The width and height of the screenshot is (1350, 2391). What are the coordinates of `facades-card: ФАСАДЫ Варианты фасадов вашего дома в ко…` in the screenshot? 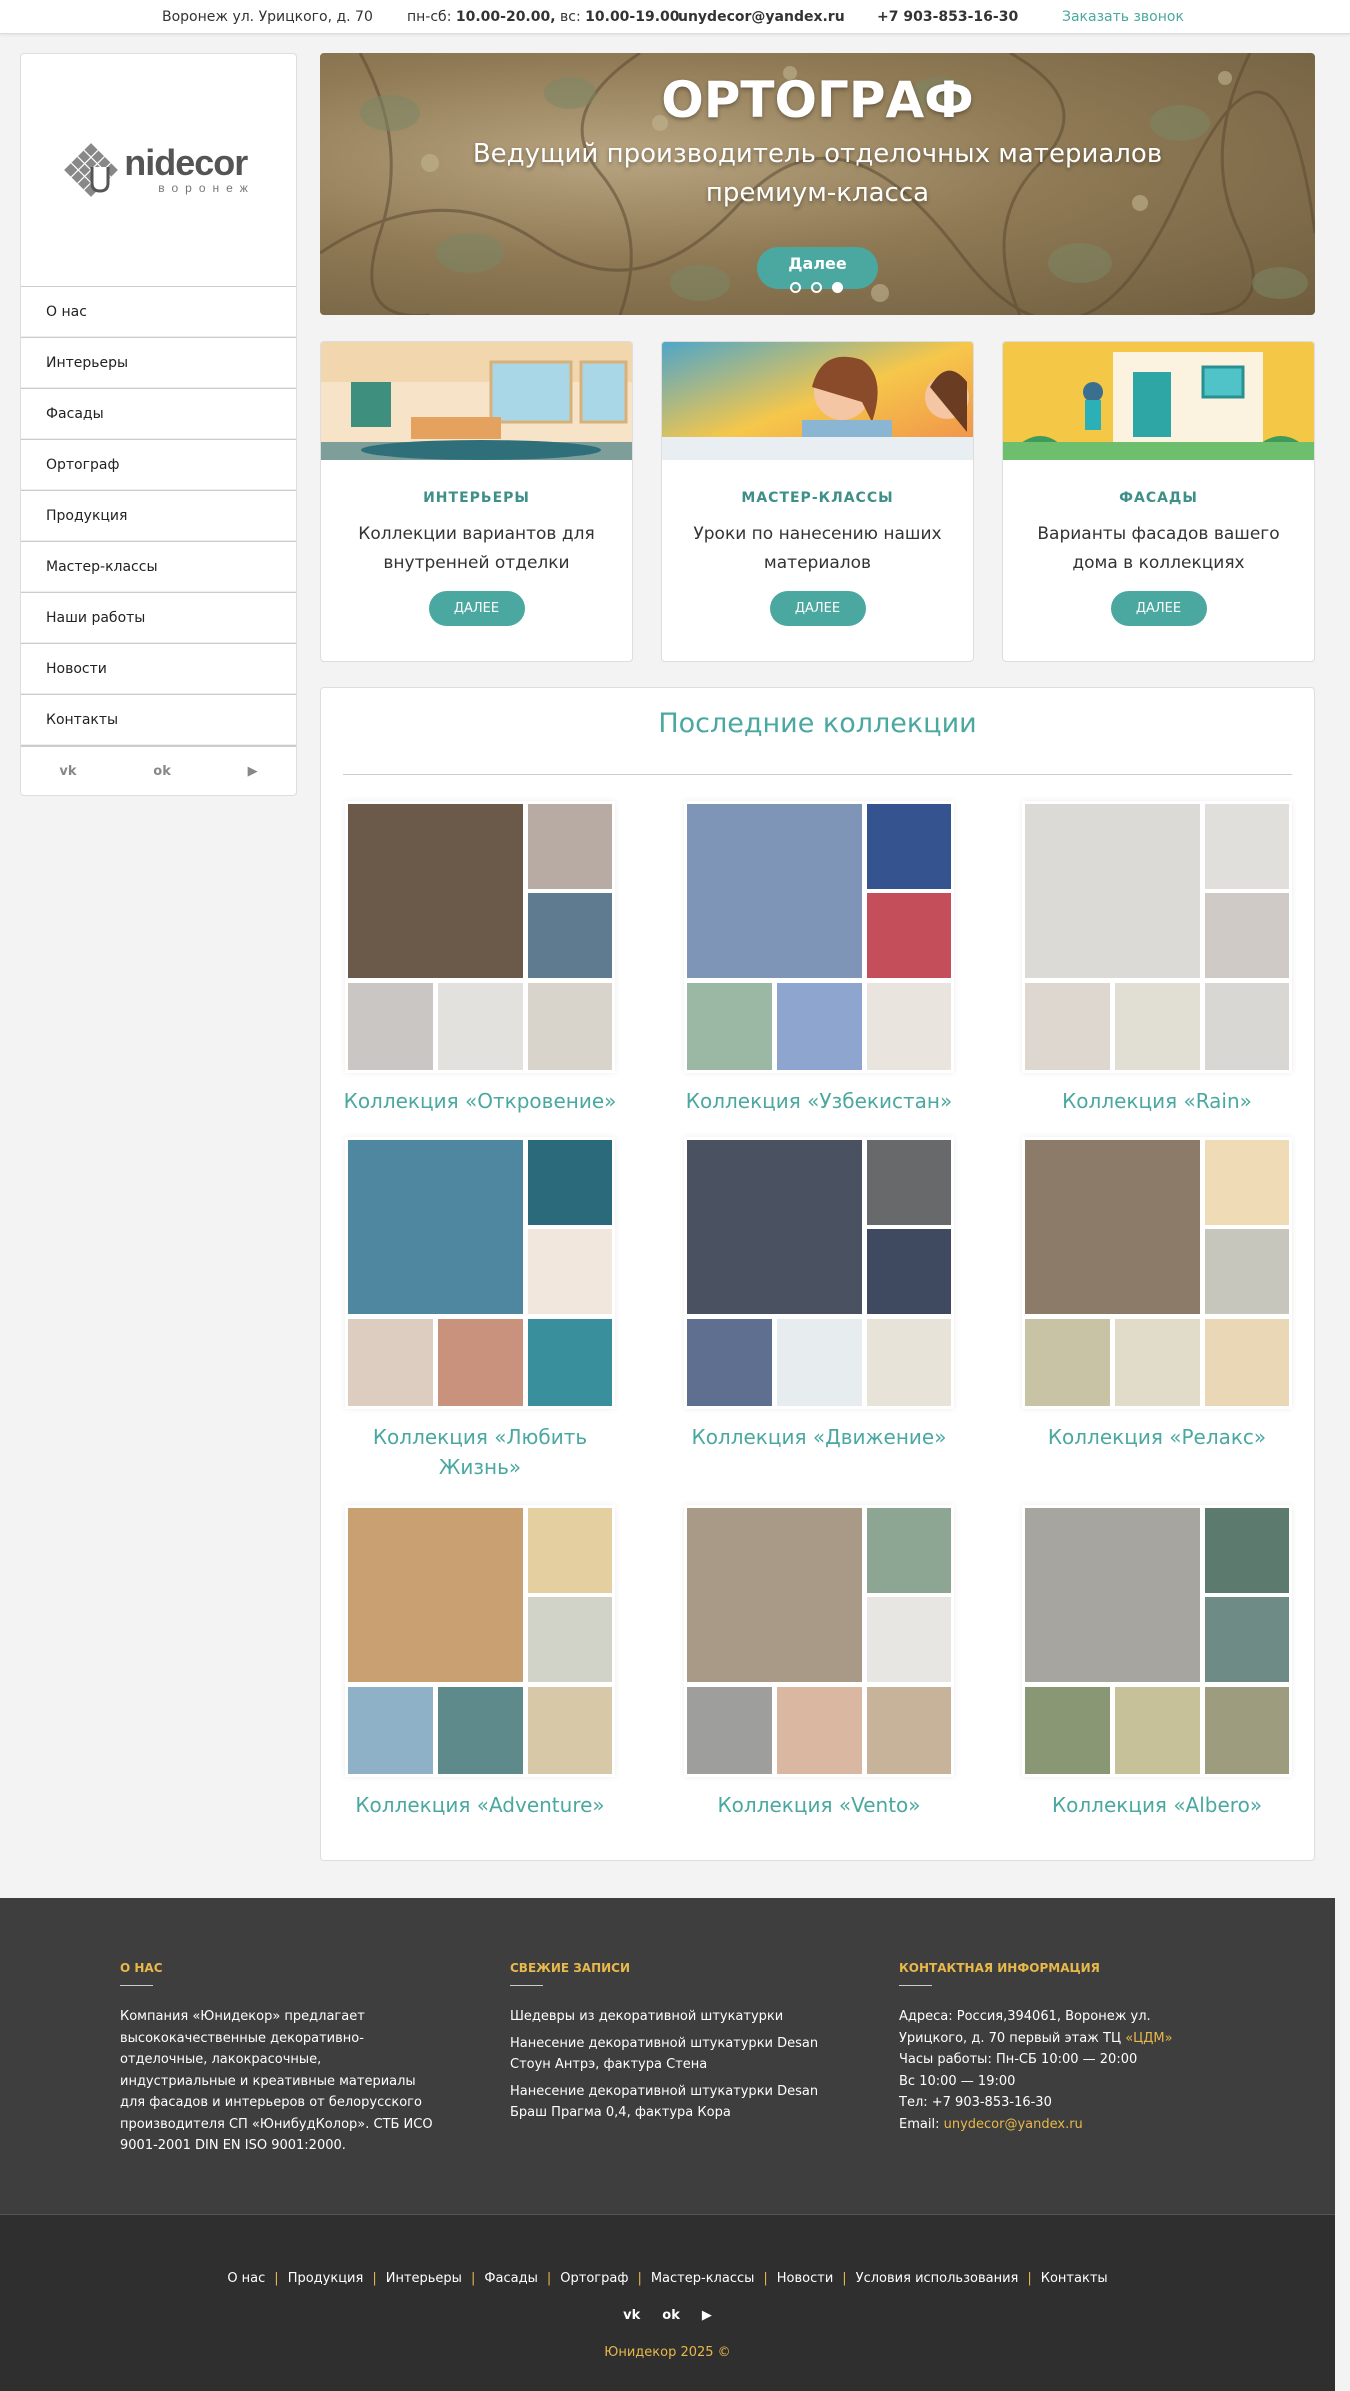 It's located at (1158, 501).